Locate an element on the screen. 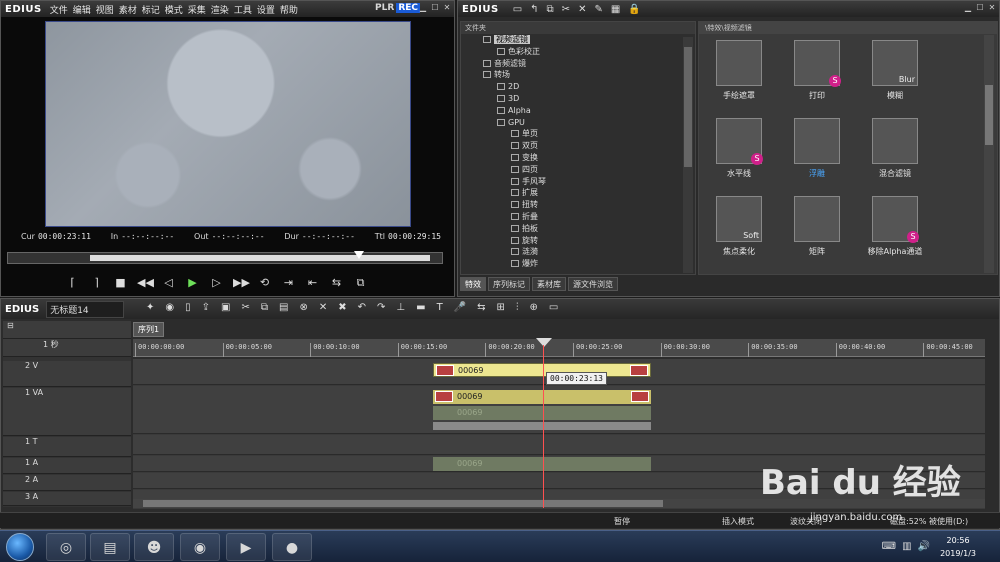 This screenshot has height=562, width=1000. rewind-icon: ◀◀ is located at coordinates (145, 282).